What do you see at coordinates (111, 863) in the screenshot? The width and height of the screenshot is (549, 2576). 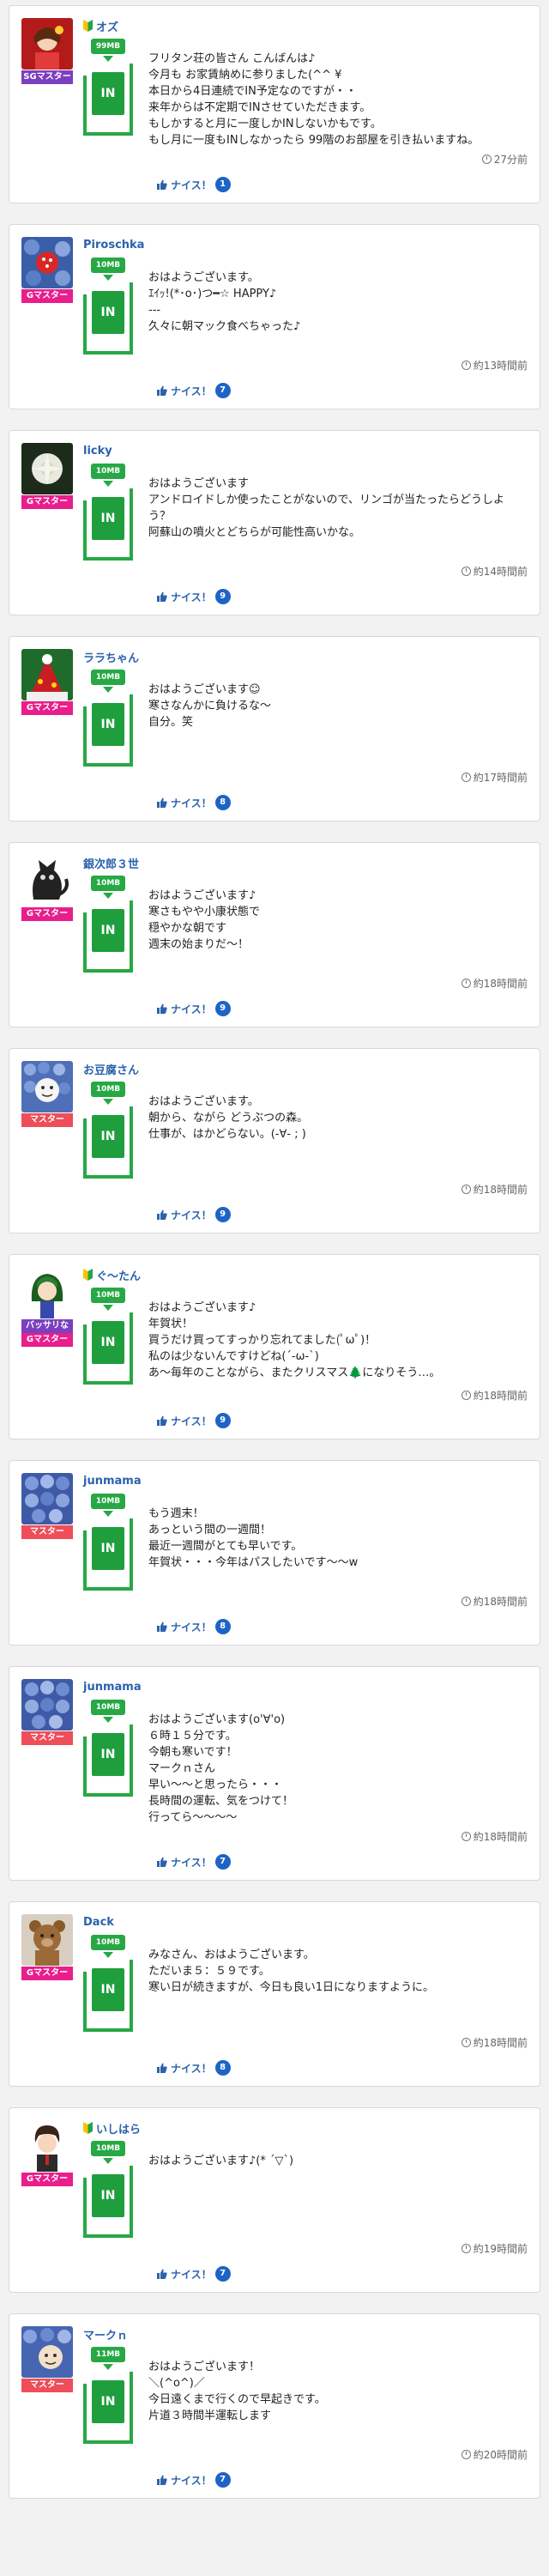 I see `user-name: 銀次郎３世` at bounding box center [111, 863].